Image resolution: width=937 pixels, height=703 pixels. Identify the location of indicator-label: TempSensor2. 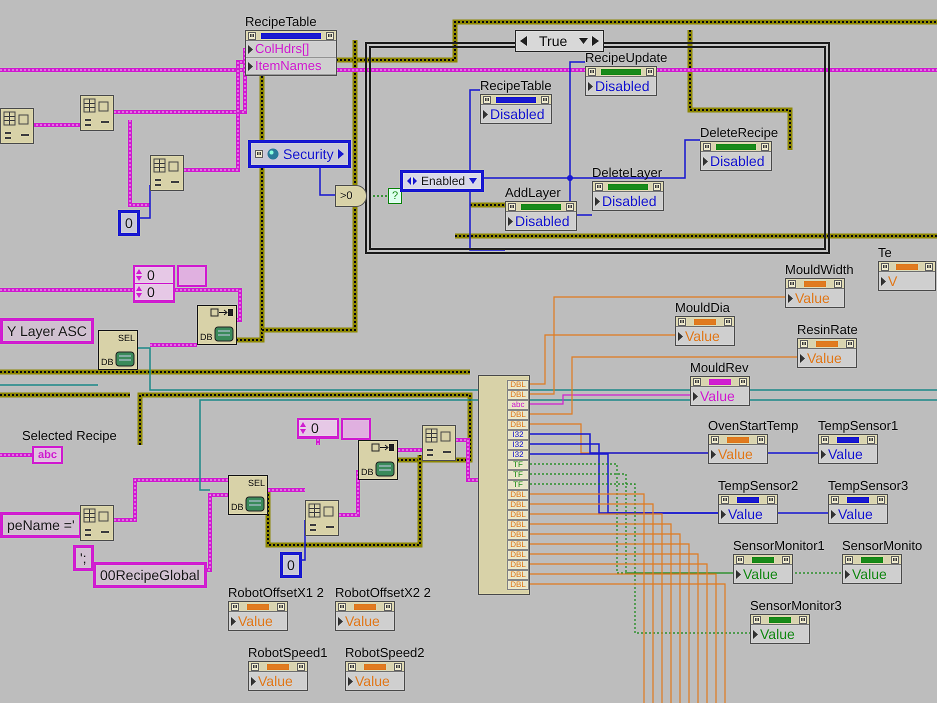
(758, 486).